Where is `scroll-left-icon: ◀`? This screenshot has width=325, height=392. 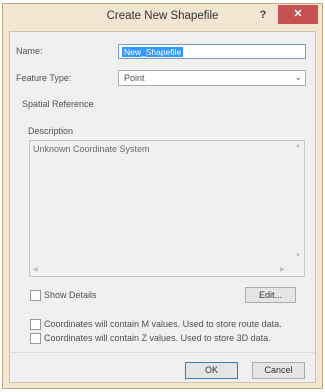 scroll-left-icon: ◀ is located at coordinates (35, 270).